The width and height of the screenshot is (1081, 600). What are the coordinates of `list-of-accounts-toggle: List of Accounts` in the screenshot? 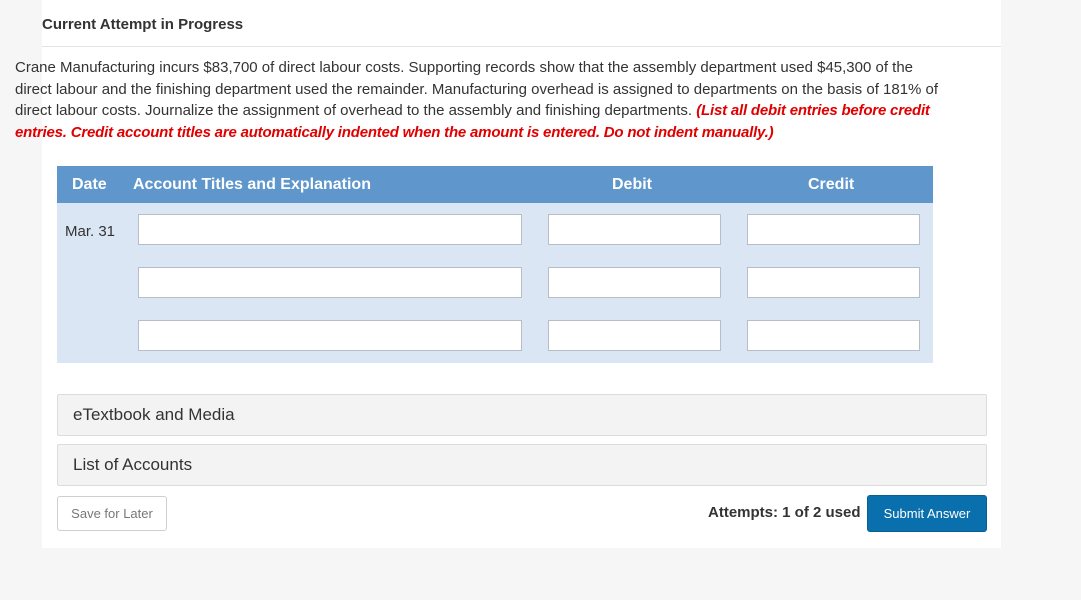 It's located at (522, 465).